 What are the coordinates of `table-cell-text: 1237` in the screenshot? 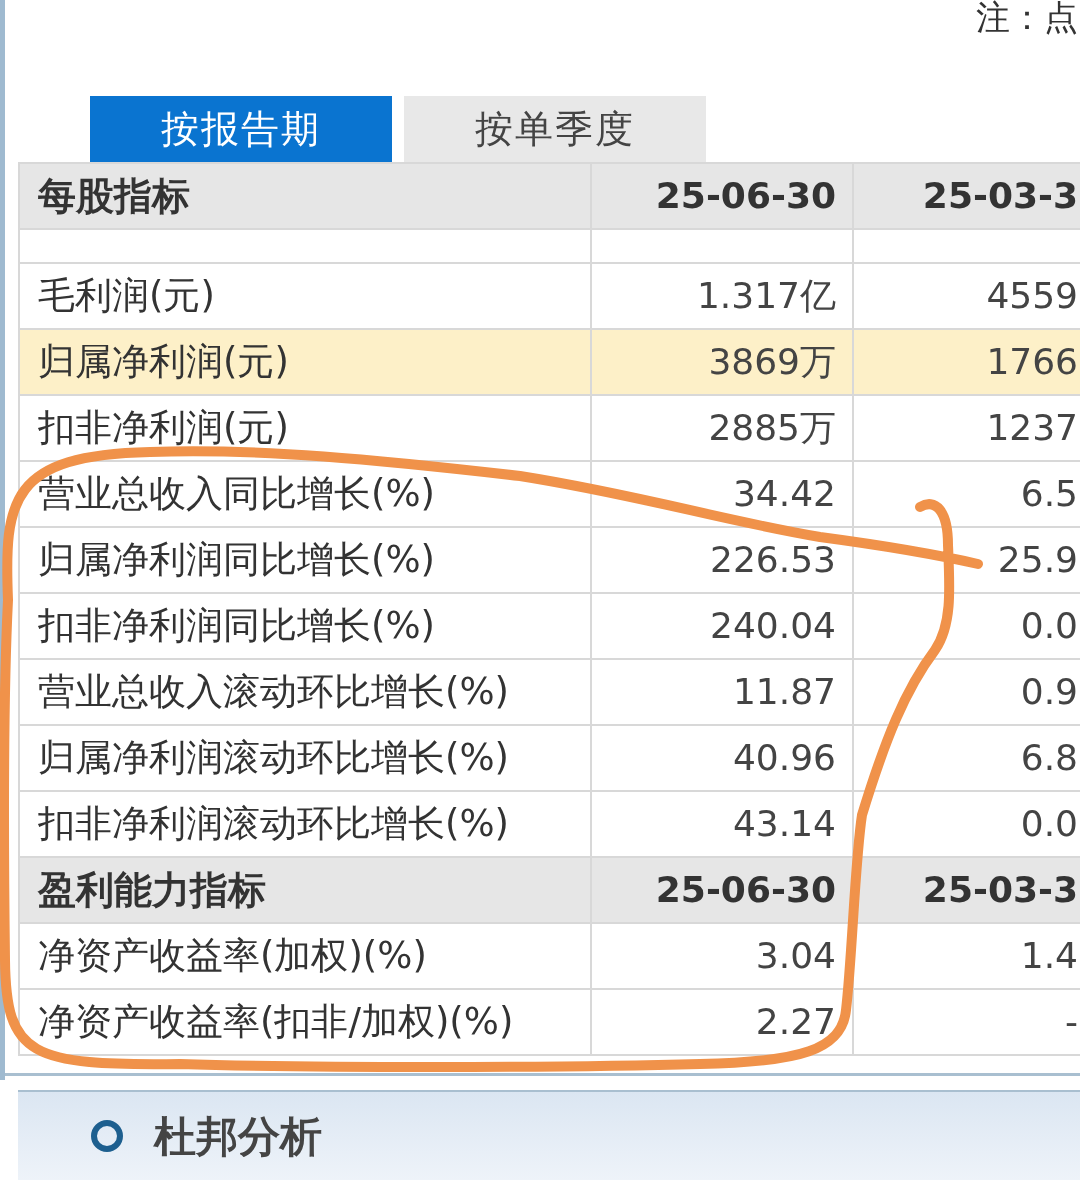 It's located at (1032, 428).